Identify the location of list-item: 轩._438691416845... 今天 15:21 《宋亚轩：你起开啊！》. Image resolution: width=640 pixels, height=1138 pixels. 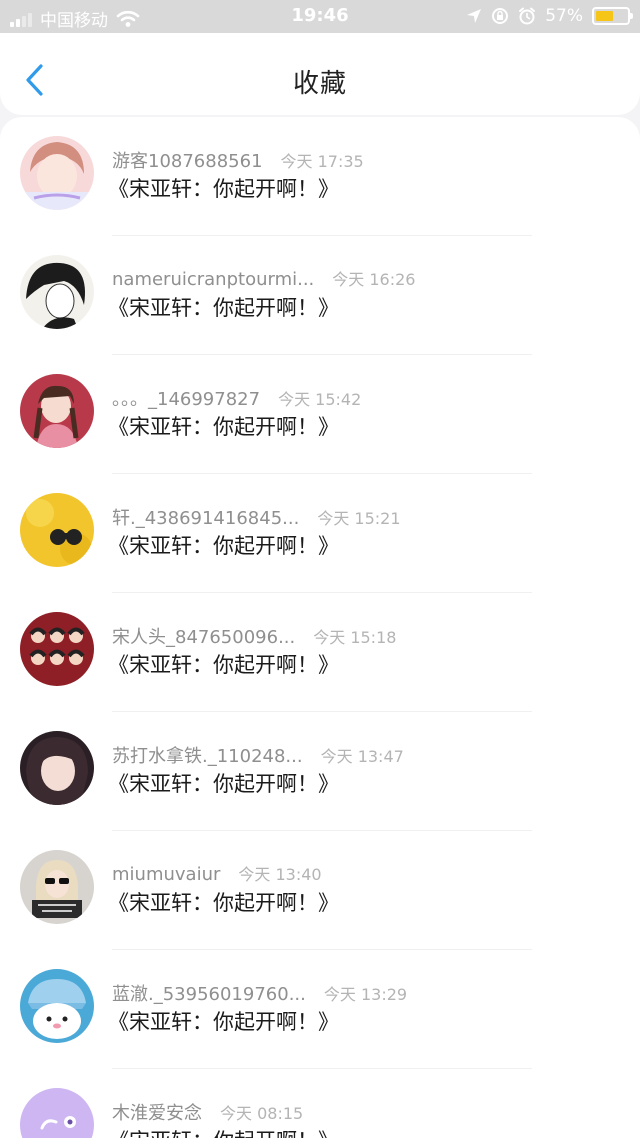
(320, 533).